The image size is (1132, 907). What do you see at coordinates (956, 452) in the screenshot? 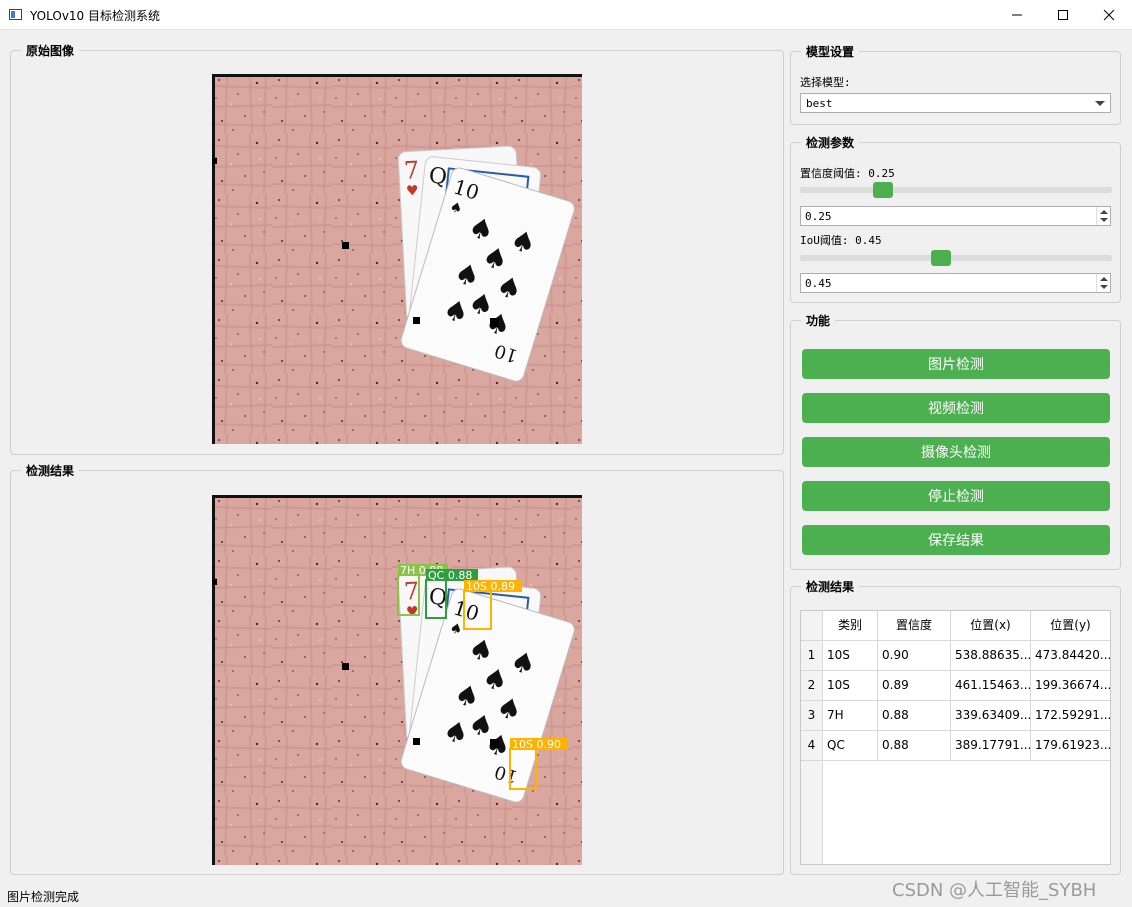
I see `camera-detect-button: 摄像头检测` at bounding box center [956, 452].